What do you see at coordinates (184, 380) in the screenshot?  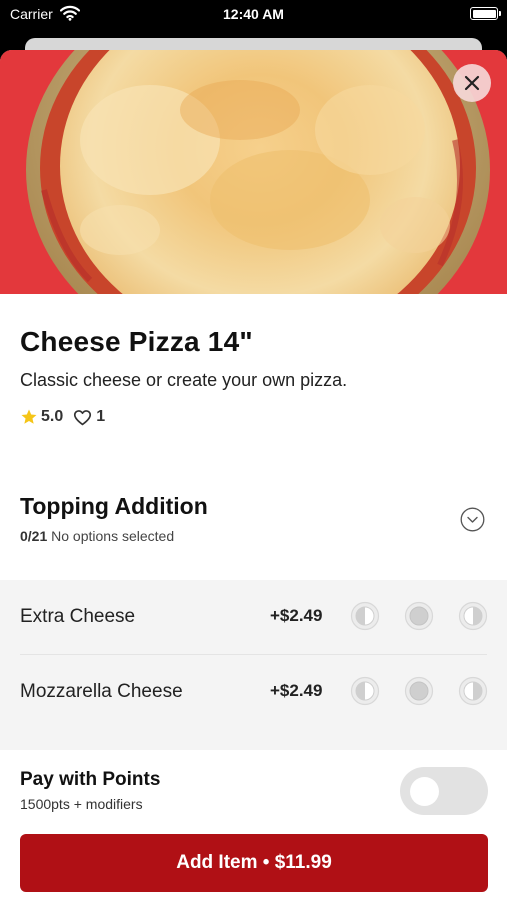 I see `item-description: Classic cheese or create your own pizza.` at bounding box center [184, 380].